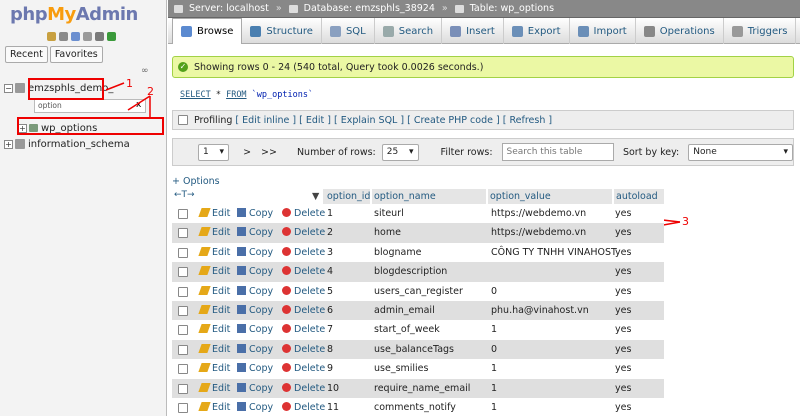 The height and width of the screenshot is (416, 800). I want to click on docs-icon, so click(87, 36).